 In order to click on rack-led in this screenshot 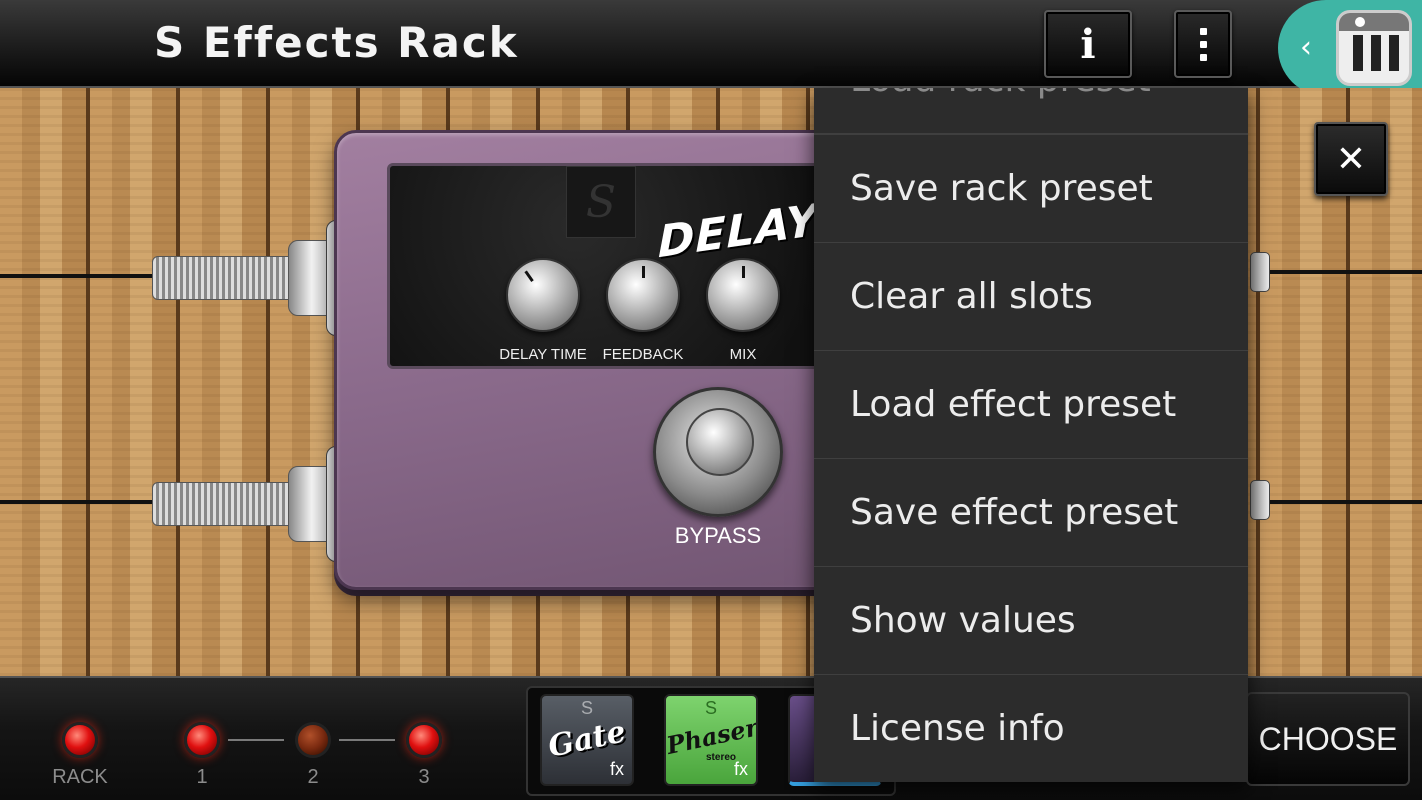, I will do `click(80, 740)`.